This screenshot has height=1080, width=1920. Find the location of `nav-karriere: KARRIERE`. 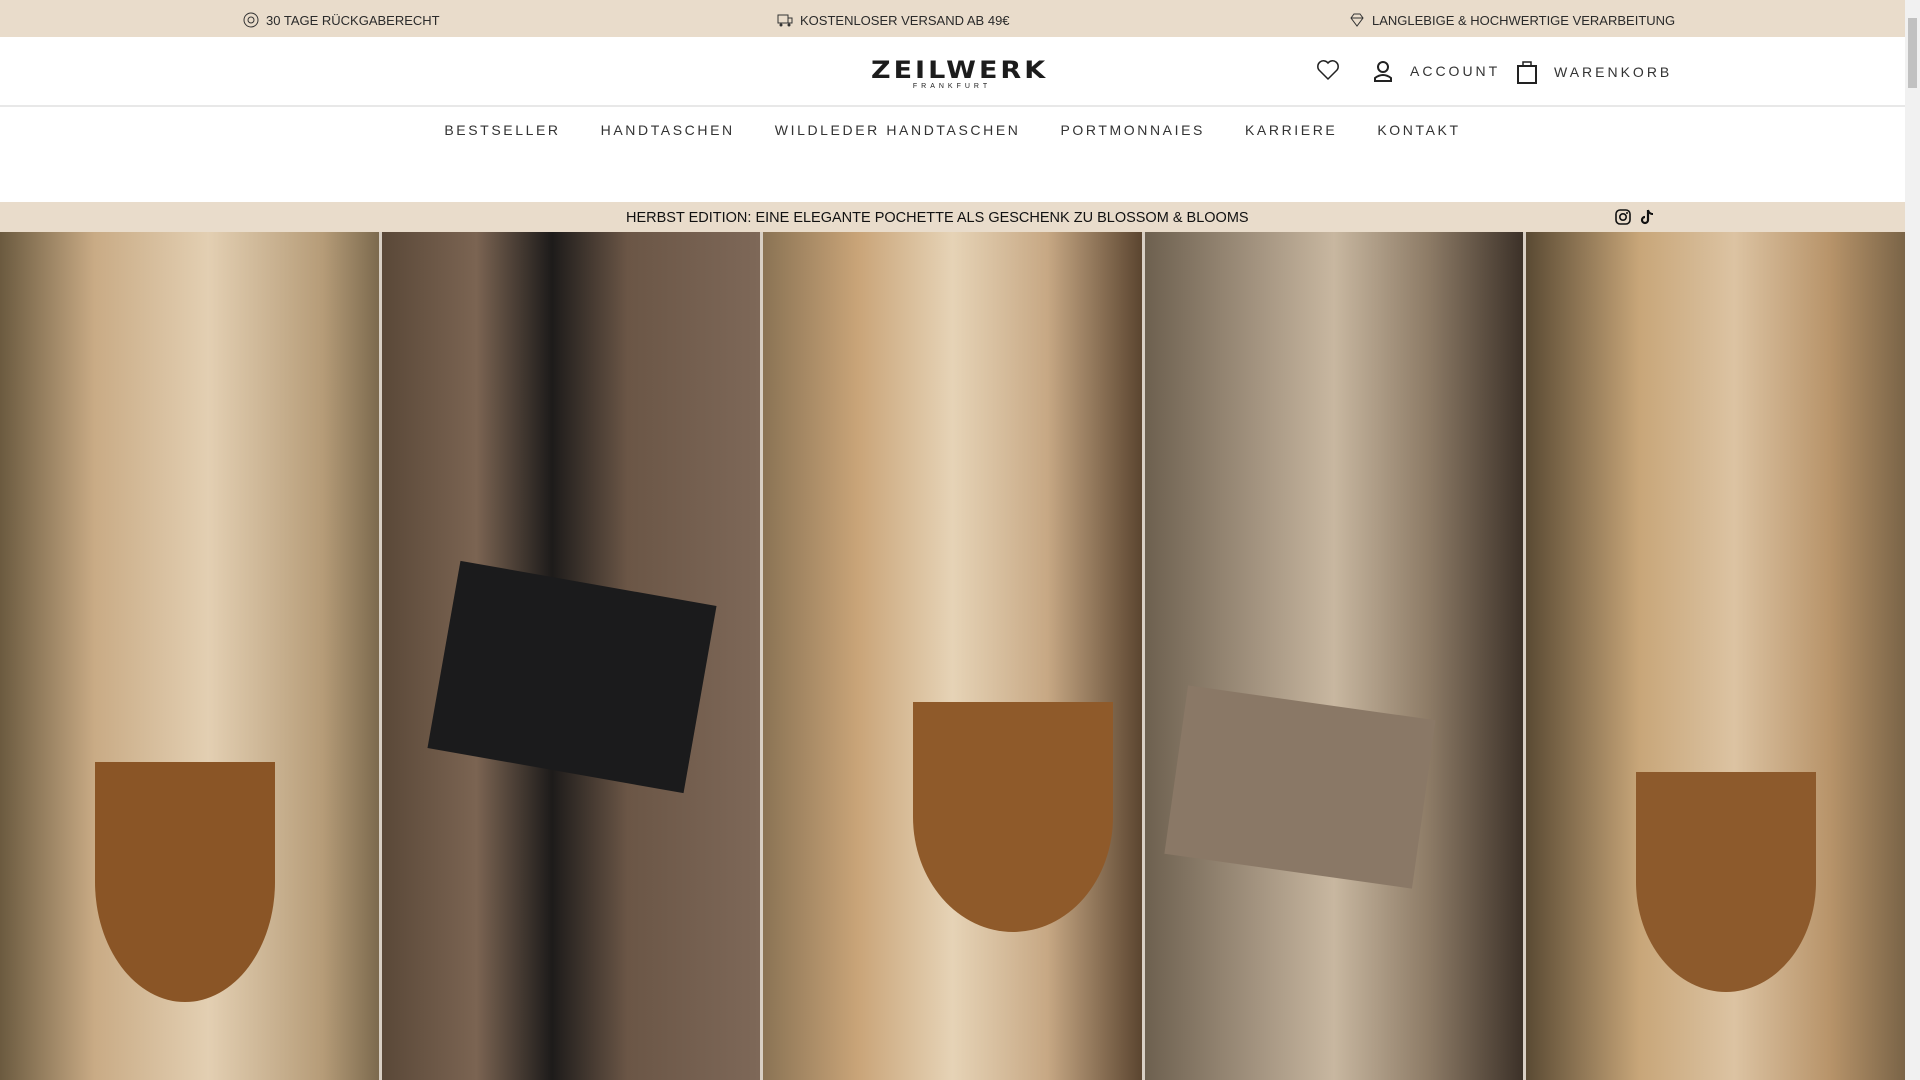

nav-karriere: KARRIERE is located at coordinates (1291, 130).